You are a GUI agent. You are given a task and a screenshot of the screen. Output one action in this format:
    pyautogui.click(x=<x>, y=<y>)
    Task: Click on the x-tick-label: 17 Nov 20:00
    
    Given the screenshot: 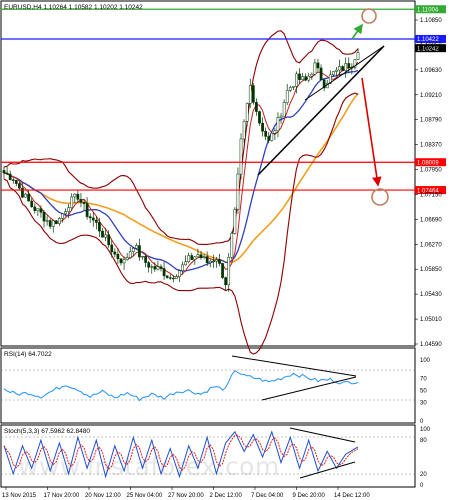 What is the action you would take?
    pyautogui.click(x=62, y=496)
    